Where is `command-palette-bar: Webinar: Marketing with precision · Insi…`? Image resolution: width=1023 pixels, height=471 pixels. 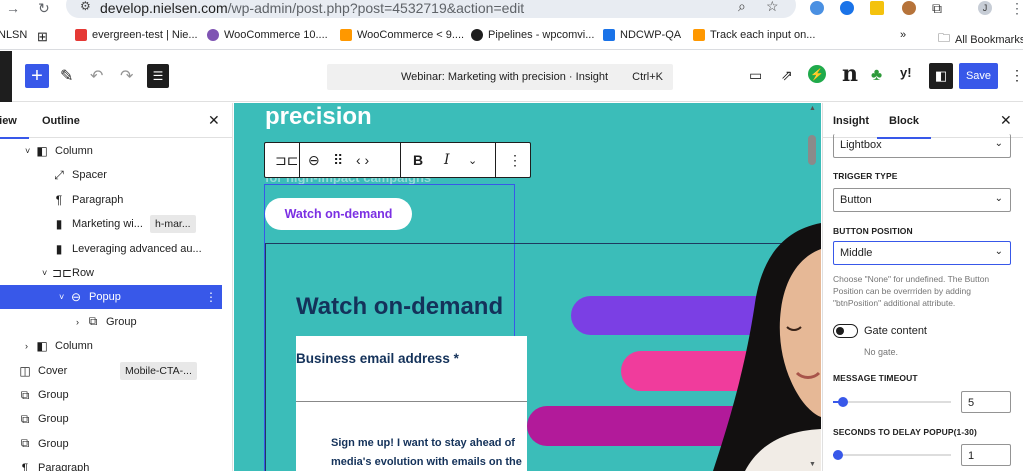
command-palette-bar: Webinar: Marketing with precision · Insi… is located at coordinates (500, 77).